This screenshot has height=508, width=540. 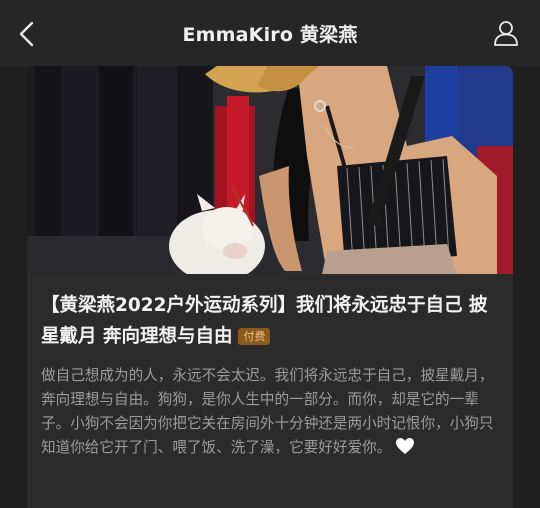 What do you see at coordinates (405, 446) in the screenshot?
I see `white-heart-icon` at bounding box center [405, 446].